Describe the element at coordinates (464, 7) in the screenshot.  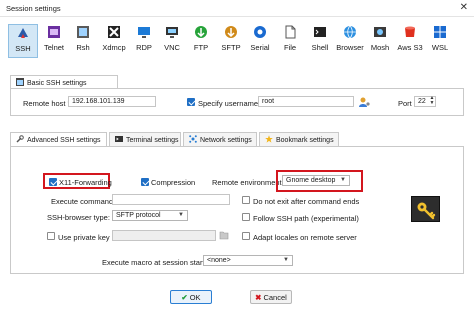
I see `close-icon: ✕` at that location.